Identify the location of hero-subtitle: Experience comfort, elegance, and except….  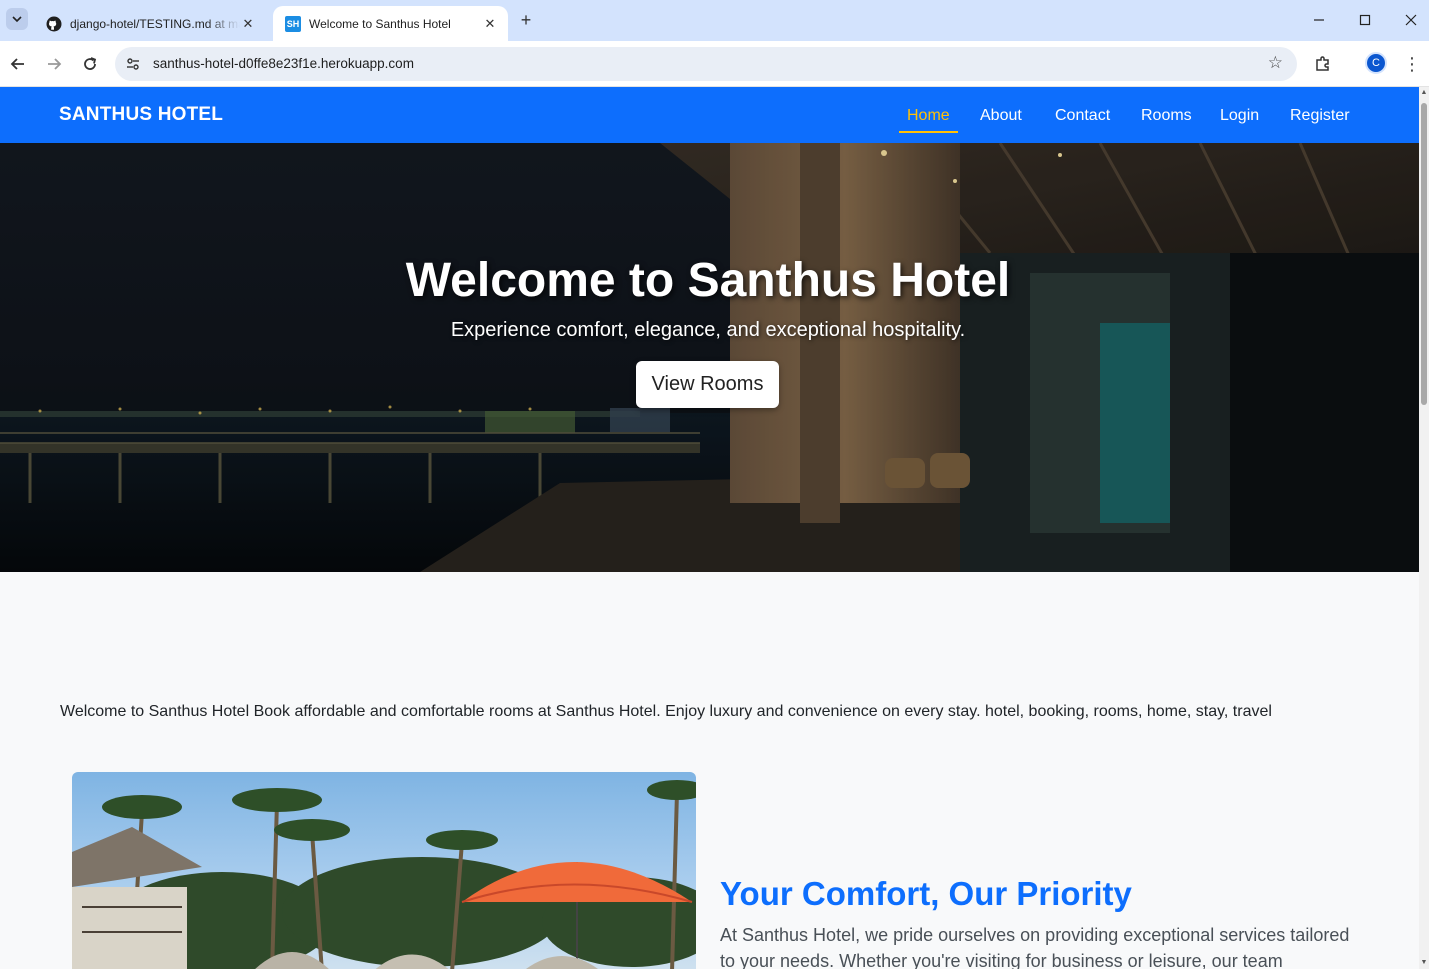
(708, 330).